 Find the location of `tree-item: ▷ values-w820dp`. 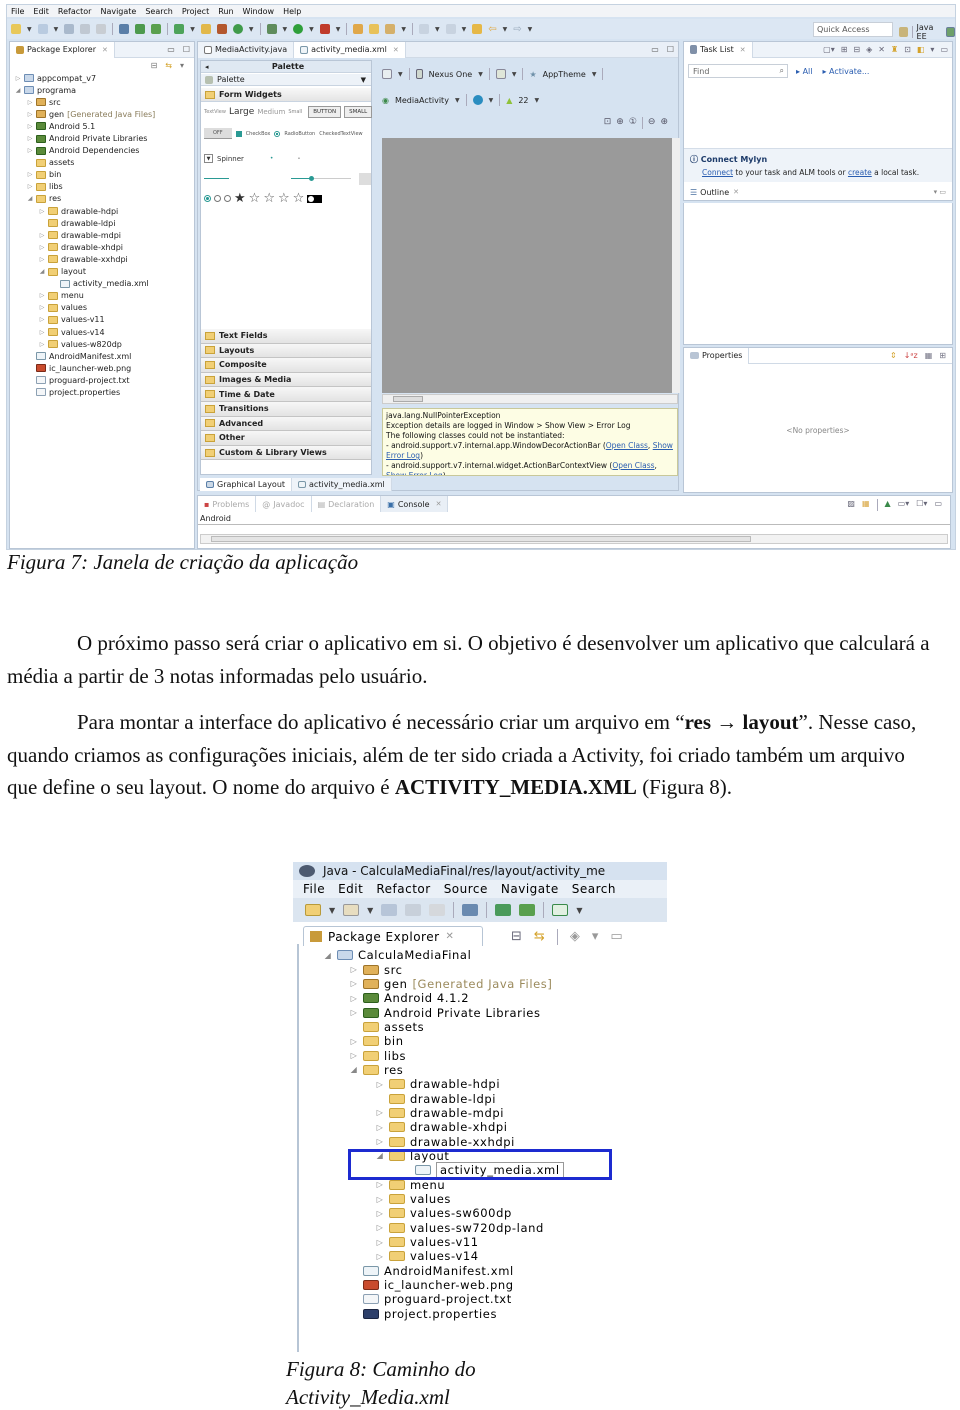

tree-item: ▷ values-w820dp is located at coordinates (102, 344).